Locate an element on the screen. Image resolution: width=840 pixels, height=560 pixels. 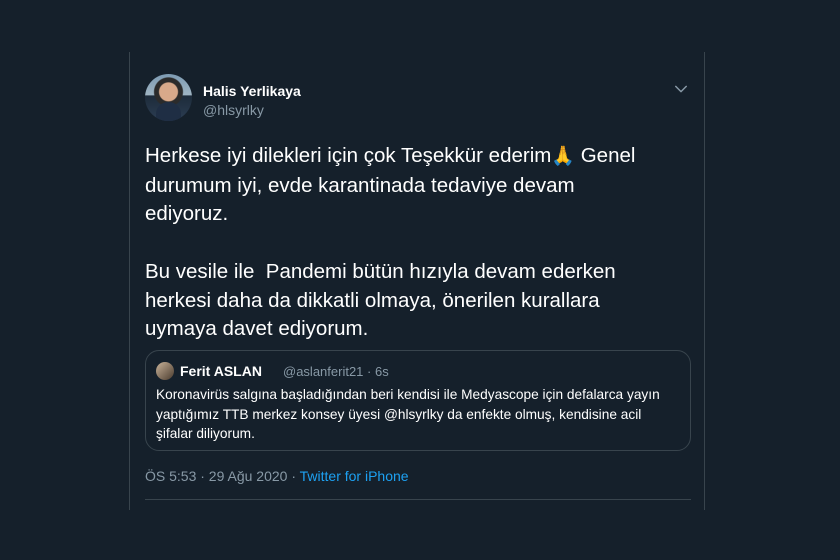
quoted-text-line: şifalar diliyorum. is located at coordinates (205, 433).